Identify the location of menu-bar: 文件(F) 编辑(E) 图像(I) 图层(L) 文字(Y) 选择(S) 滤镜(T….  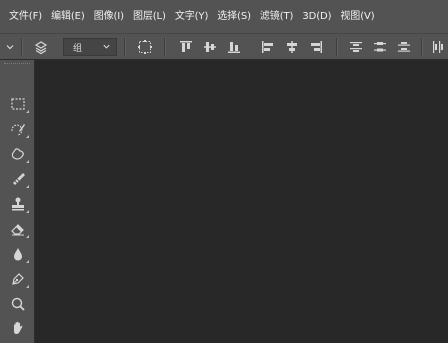
(224, 16).